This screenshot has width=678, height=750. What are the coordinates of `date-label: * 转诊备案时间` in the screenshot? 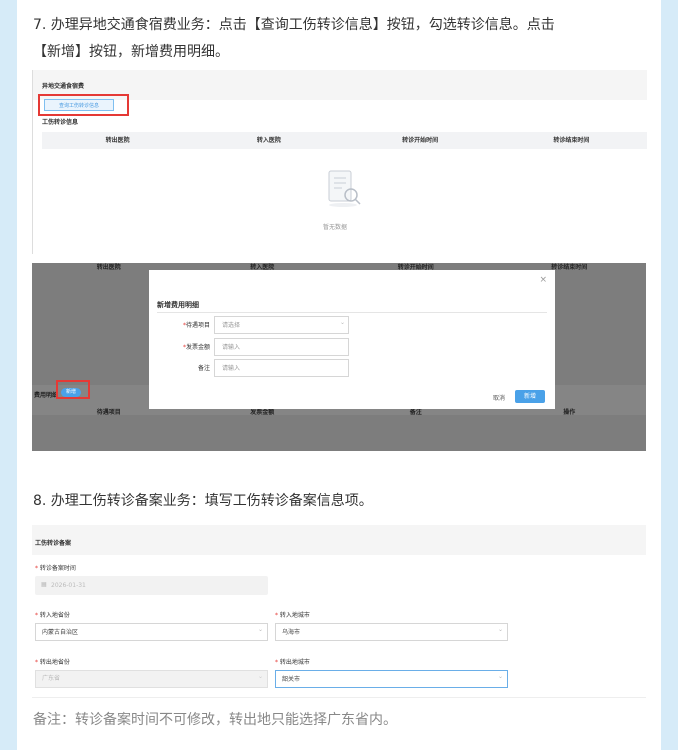 It's located at (55, 567).